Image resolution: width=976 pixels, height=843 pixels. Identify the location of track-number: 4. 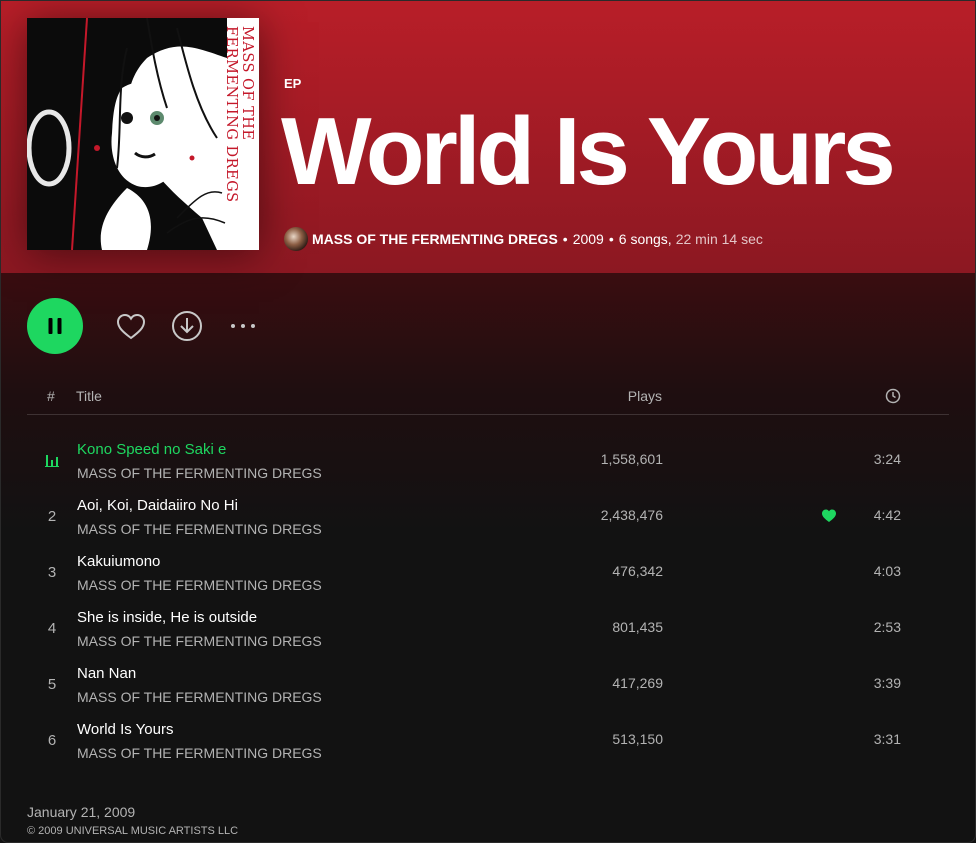
(52, 628).